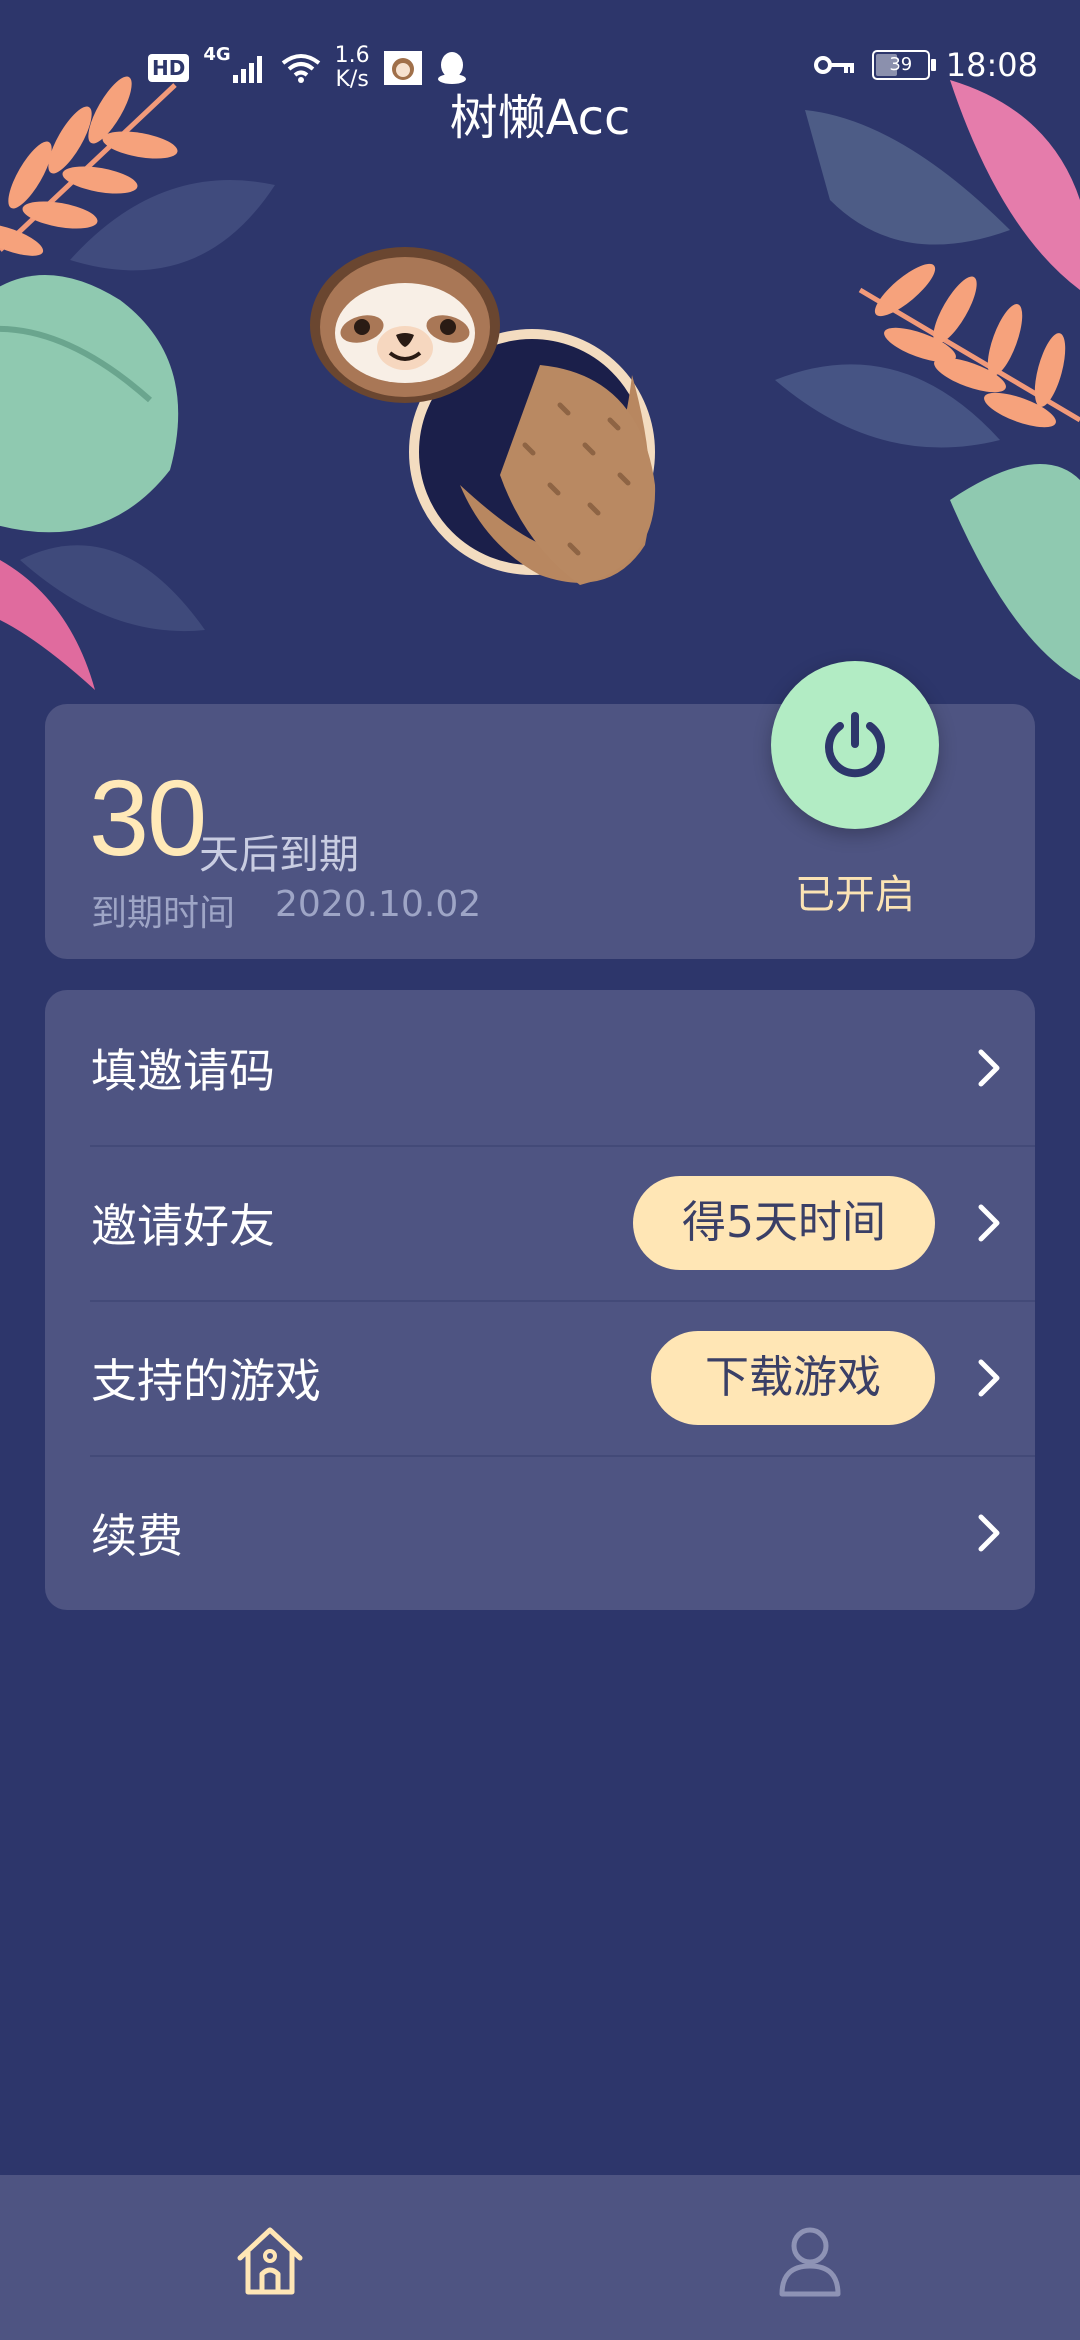 The image size is (1080, 2340). What do you see at coordinates (540, 118) in the screenshot?
I see `app-title: 树懒Acc` at bounding box center [540, 118].